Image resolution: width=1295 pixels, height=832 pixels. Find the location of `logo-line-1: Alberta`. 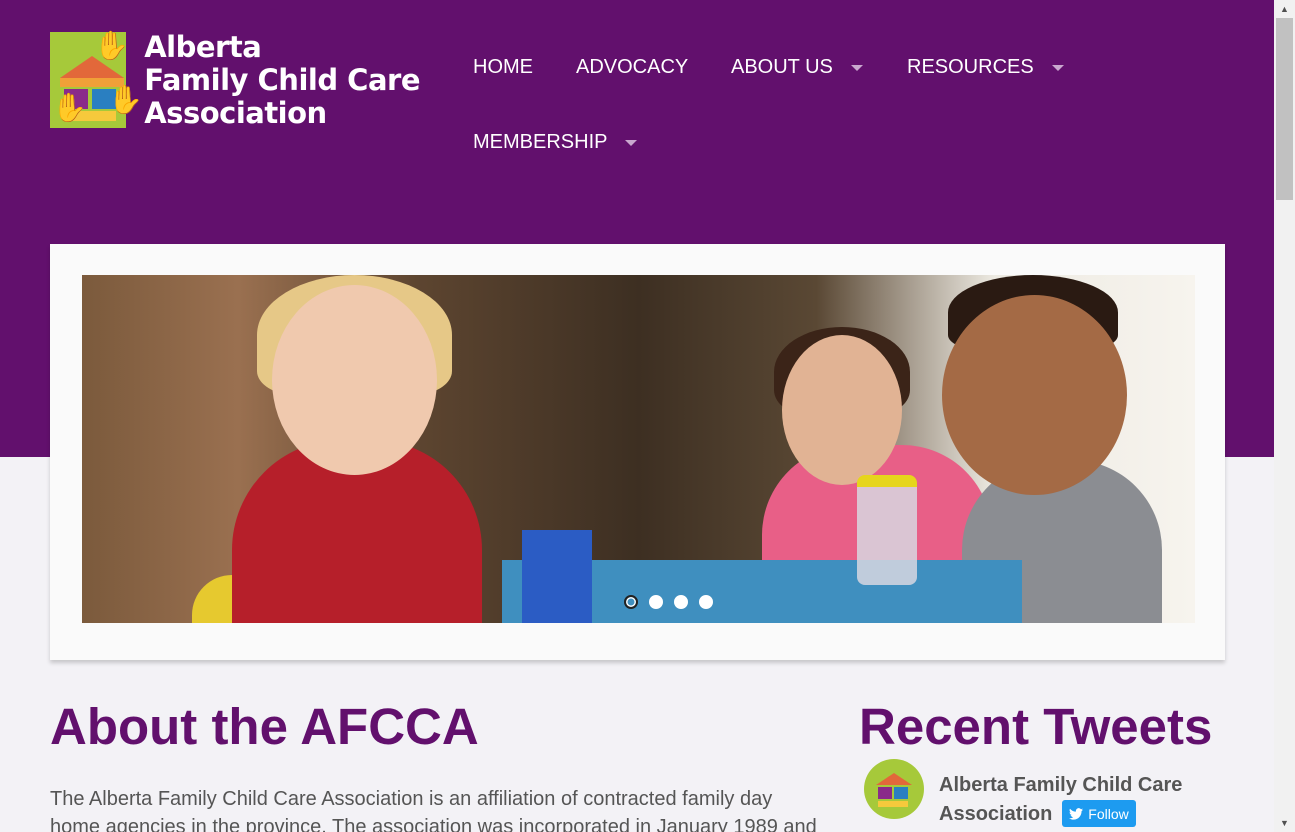

logo-line-1: Alberta is located at coordinates (203, 46).